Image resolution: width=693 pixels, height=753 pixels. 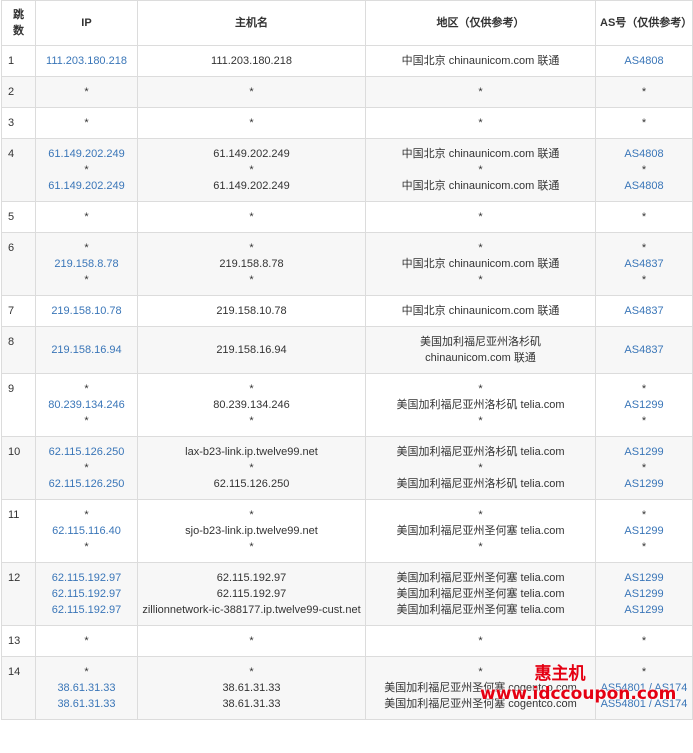 I want to click on ip-cell: * 38.61.31.33 38.61.31.33, so click(x=86, y=688).